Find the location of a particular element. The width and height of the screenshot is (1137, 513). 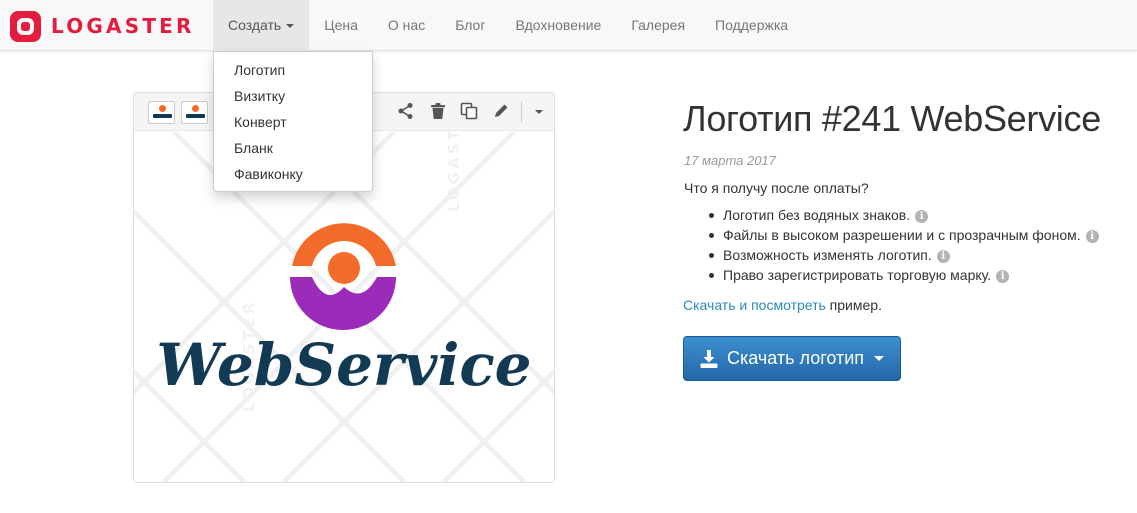

share-icon is located at coordinates (406, 111).